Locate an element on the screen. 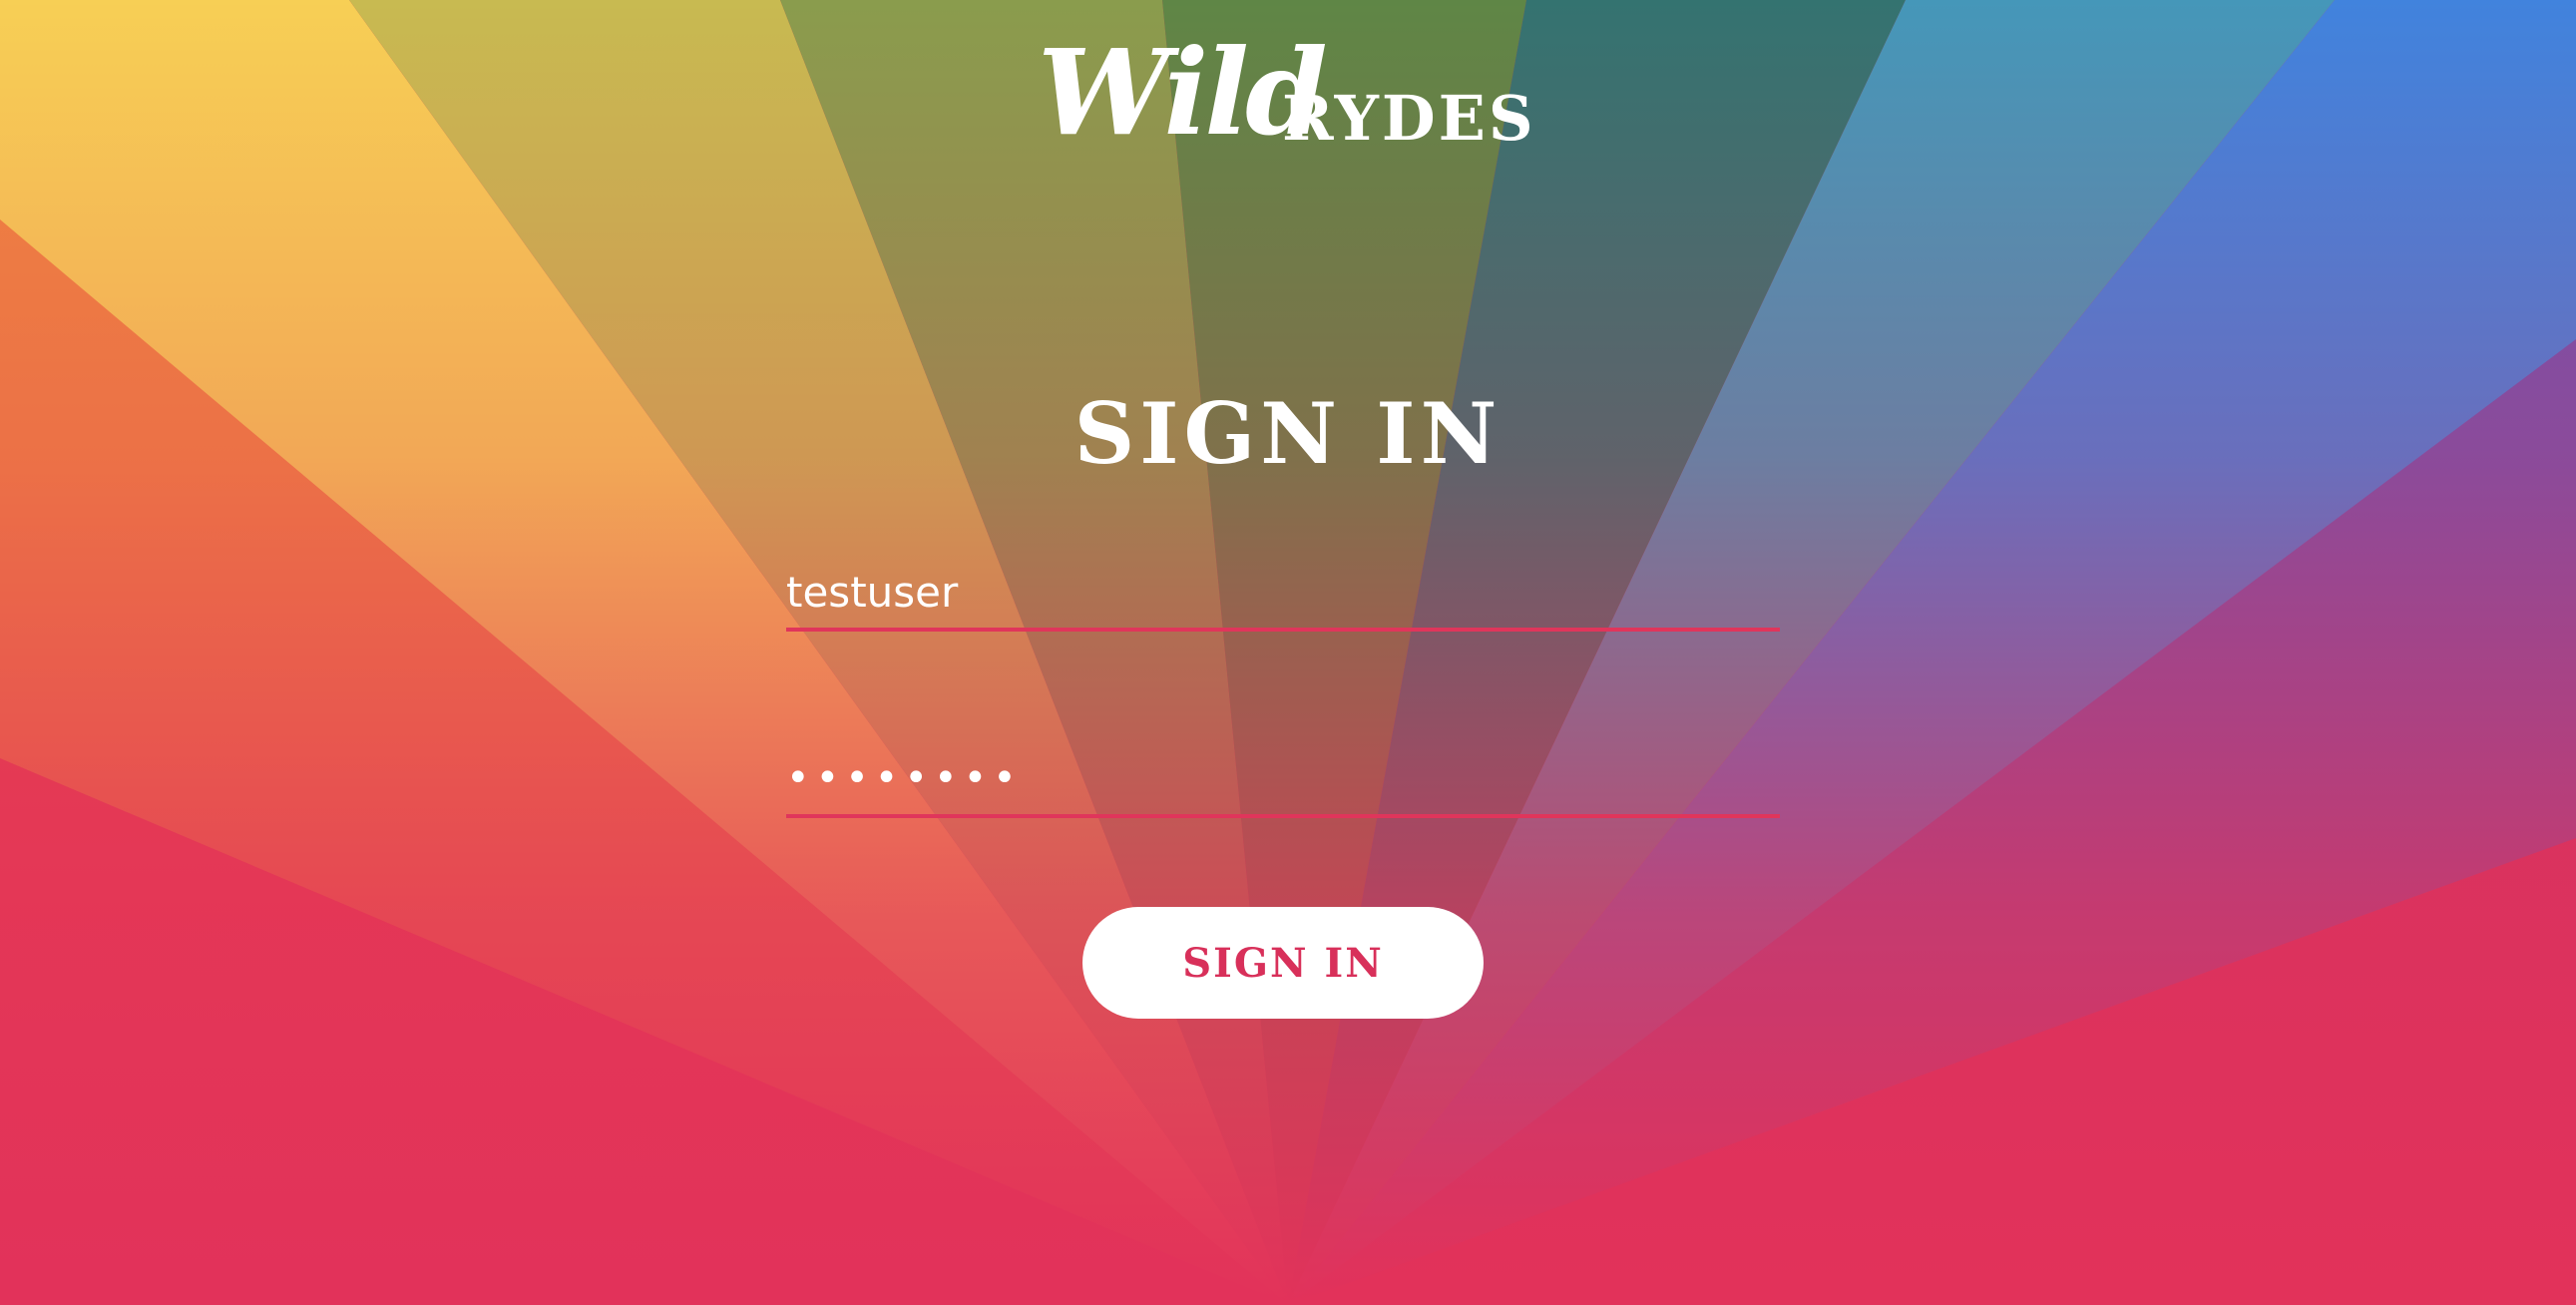 The height and width of the screenshot is (1305, 2576). wild-rydes-logo: Wild RYDES is located at coordinates (1287, 93).